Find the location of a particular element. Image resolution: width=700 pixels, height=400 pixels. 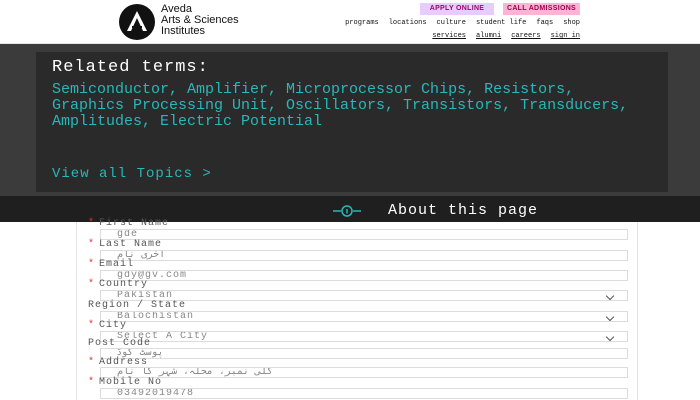

info-circle-icon is located at coordinates (347, 211).